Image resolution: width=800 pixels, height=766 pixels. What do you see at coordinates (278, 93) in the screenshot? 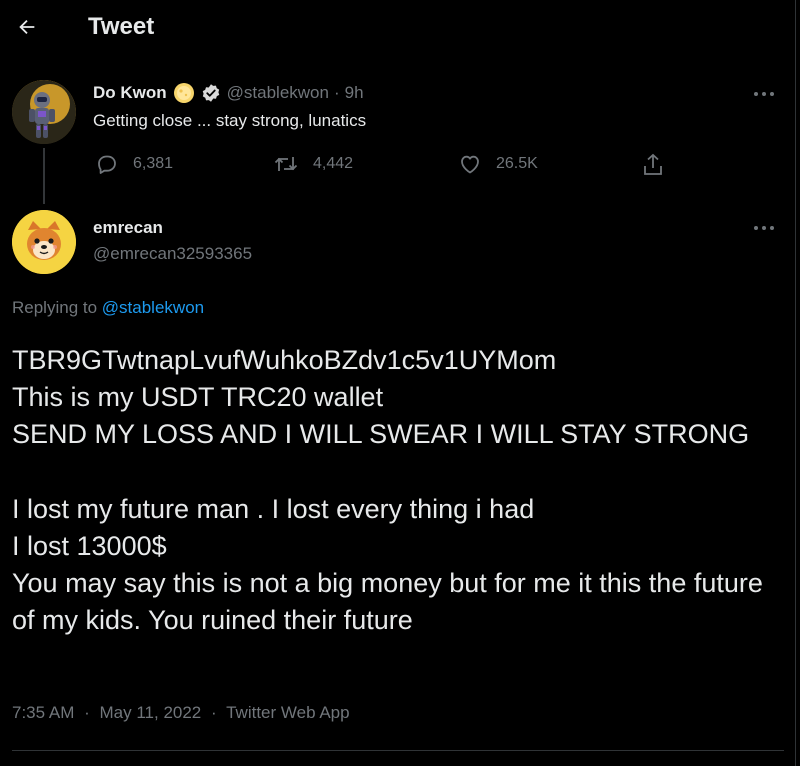
I see `parent-handle: @stablekwon` at bounding box center [278, 93].